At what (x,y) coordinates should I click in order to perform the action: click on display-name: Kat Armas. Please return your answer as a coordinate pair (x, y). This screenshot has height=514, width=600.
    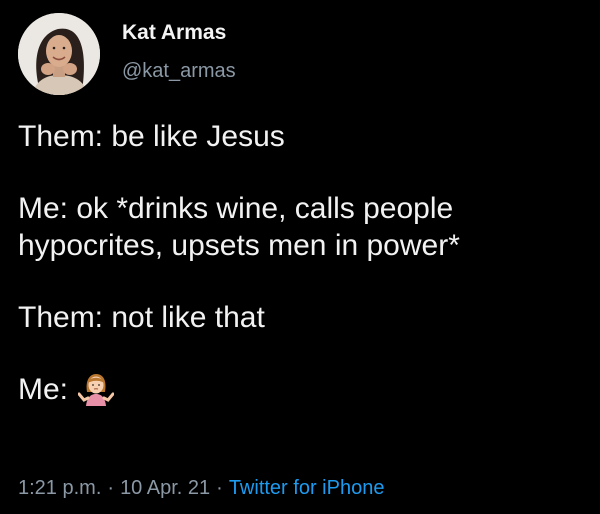
    Looking at the image, I should click on (179, 33).